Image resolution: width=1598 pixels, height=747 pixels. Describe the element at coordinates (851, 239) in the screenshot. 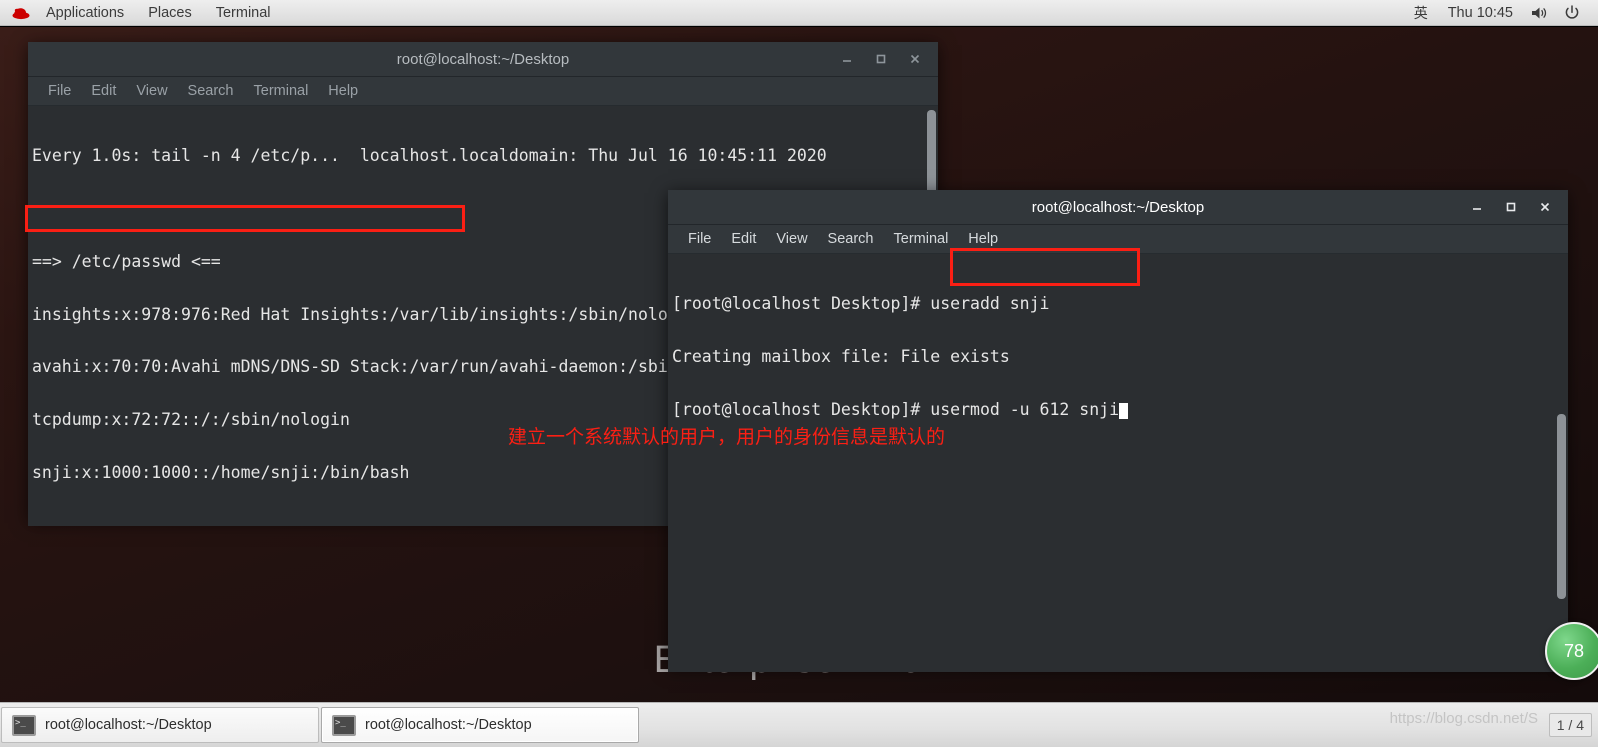

I see `window2-menu-search: Search` at that location.